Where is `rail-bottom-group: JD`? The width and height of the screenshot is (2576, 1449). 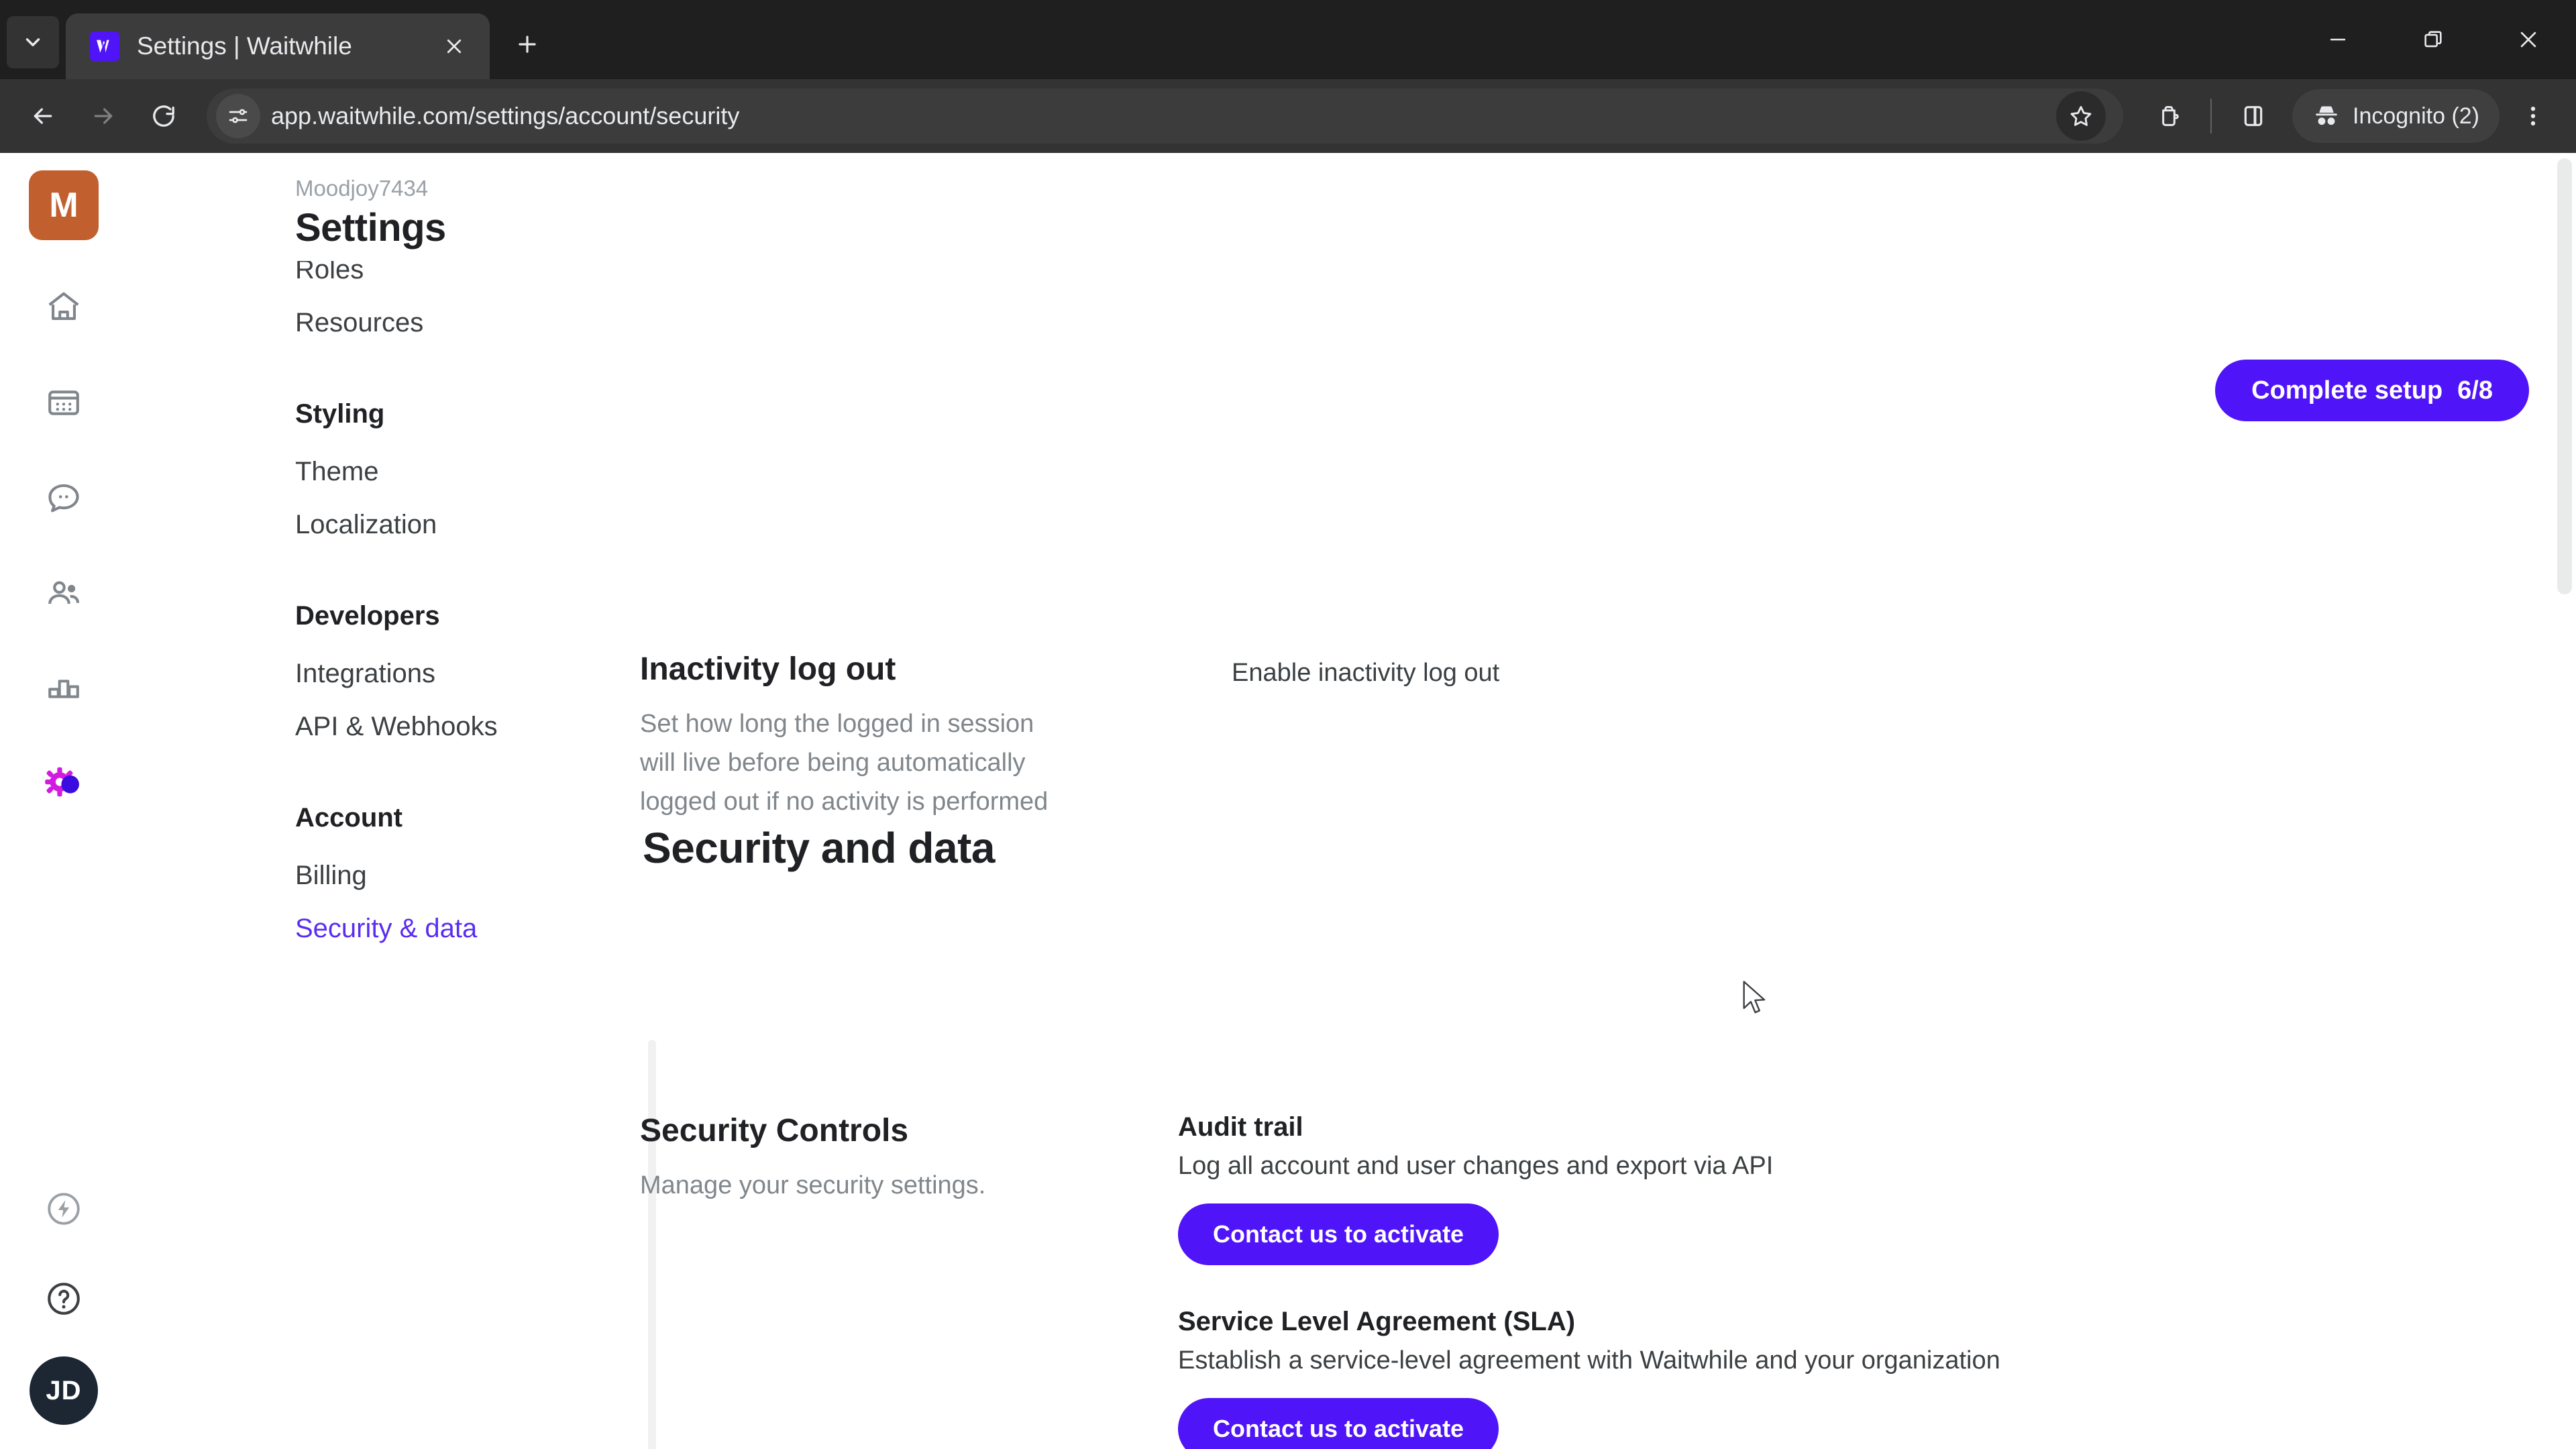
rail-bottom-group: JD is located at coordinates (64, 1313).